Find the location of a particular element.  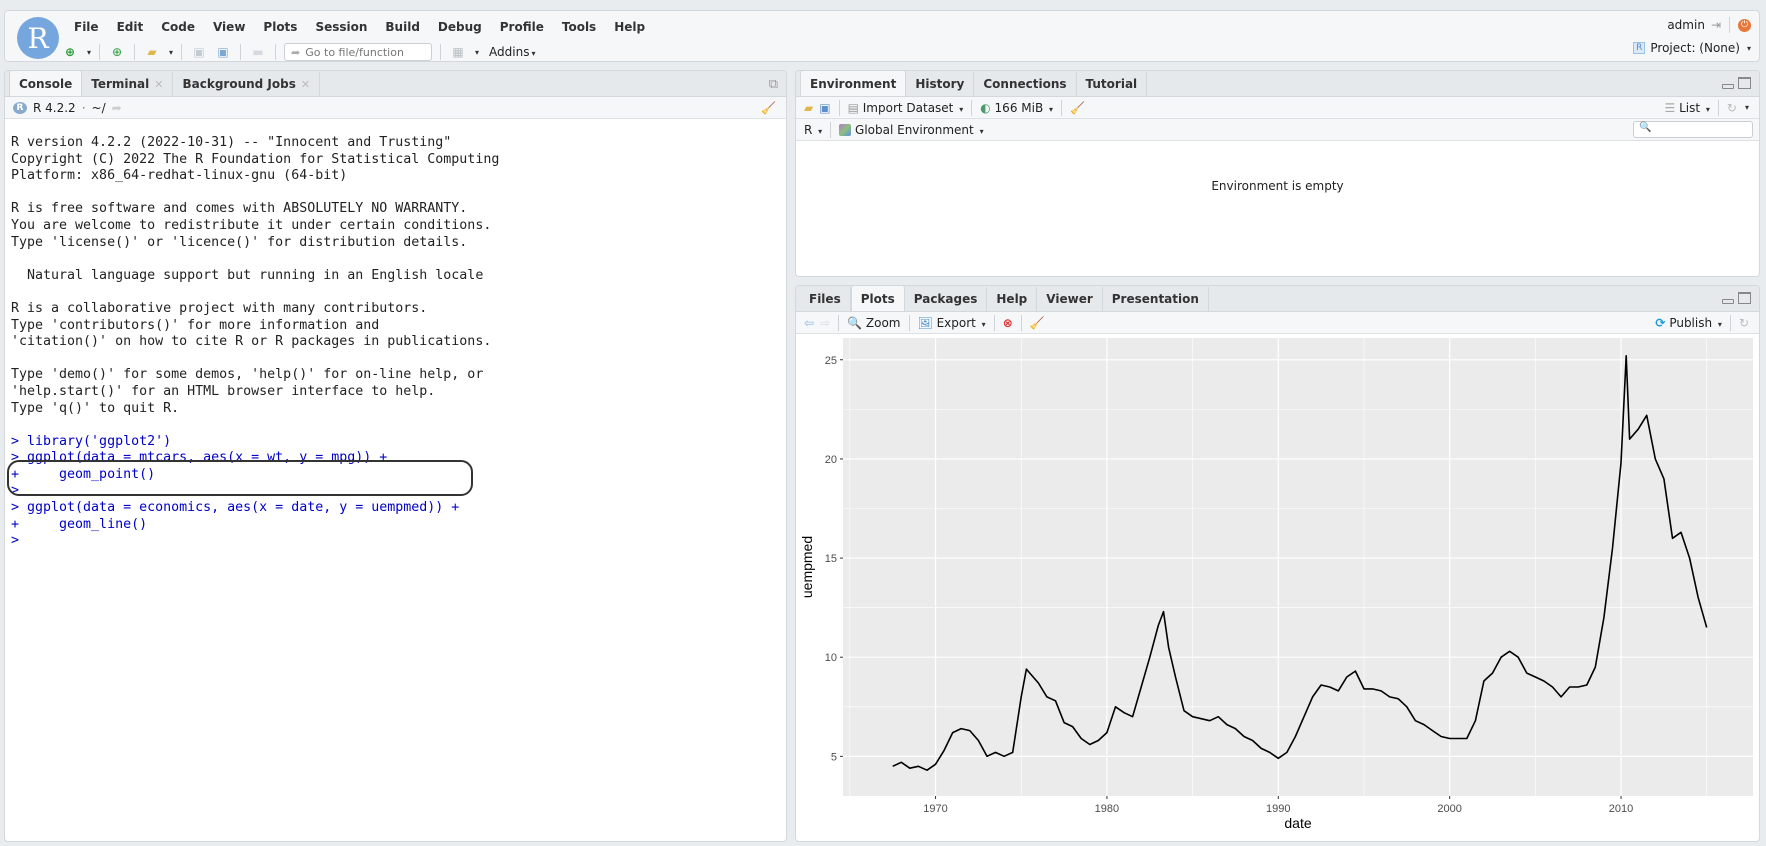

menu-tools: Tools is located at coordinates (579, 27).